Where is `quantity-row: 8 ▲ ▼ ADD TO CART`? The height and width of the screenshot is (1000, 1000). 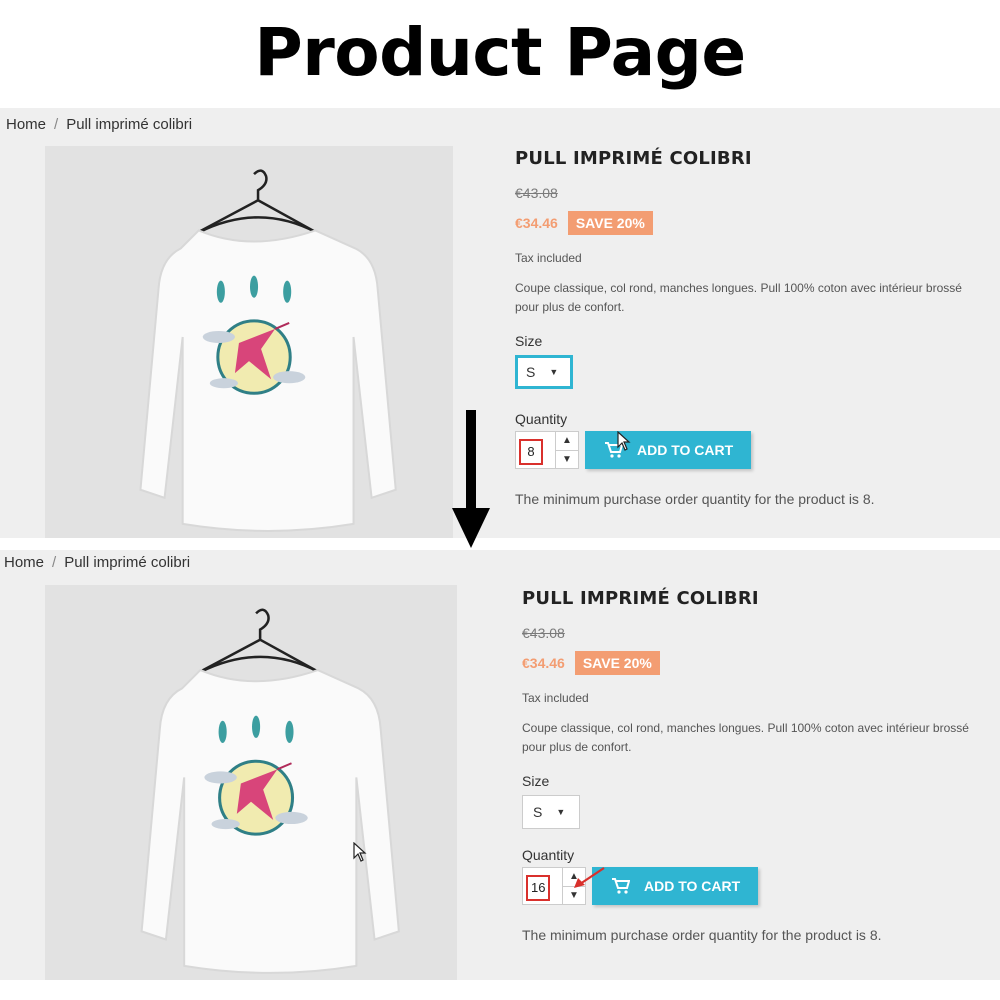
quantity-row: 8 ▲ ▼ ADD TO CART is located at coordinates (750, 450).